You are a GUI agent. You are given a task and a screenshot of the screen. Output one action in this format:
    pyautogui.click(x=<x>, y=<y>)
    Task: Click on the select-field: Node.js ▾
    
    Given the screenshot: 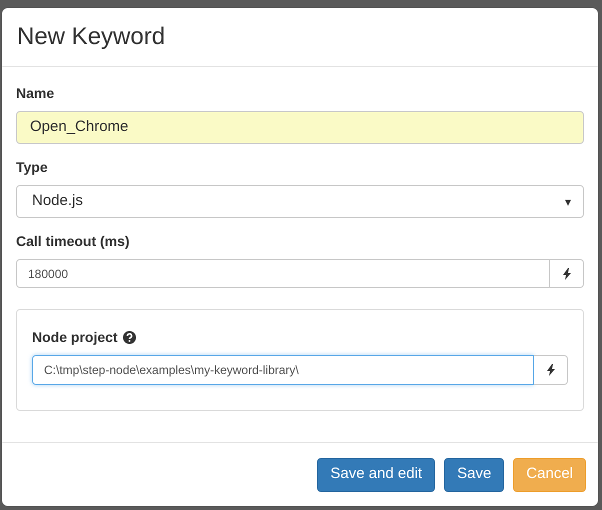 What is the action you would take?
    pyautogui.click(x=300, y=201)
    